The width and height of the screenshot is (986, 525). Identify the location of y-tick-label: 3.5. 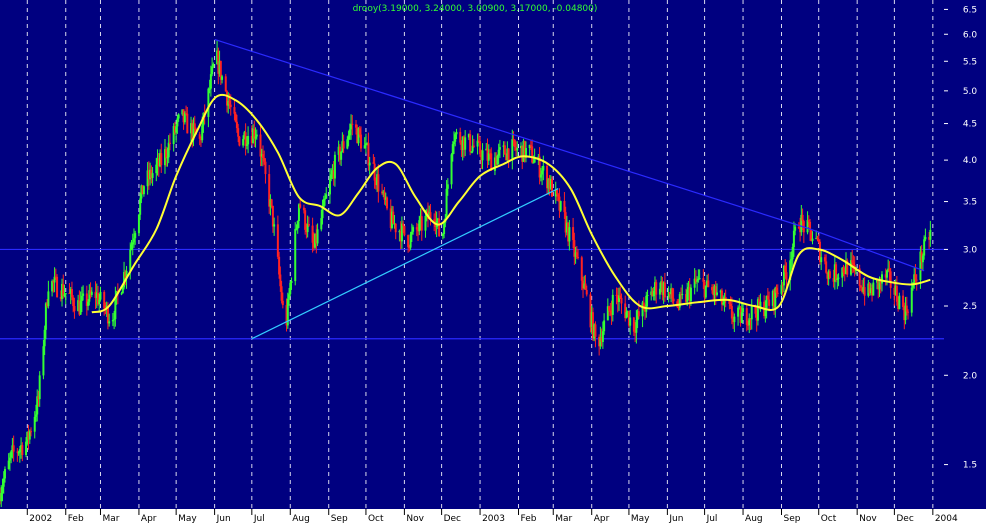
(970, 203).